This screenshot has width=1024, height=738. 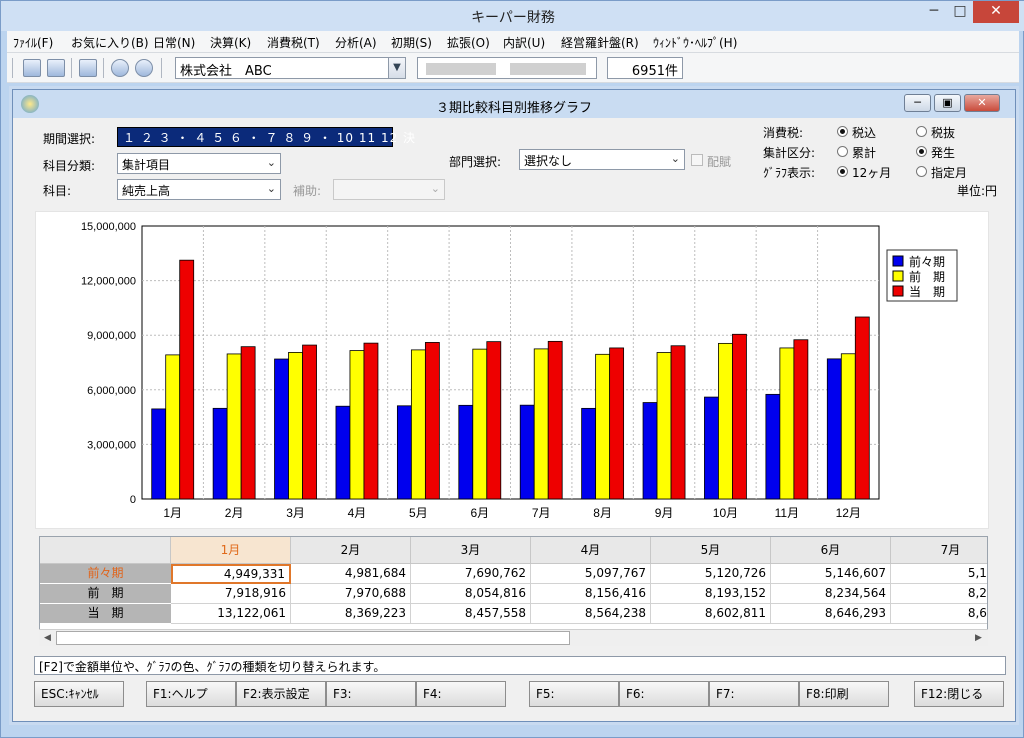 What do you see at coordinates (199, 189) in the screenshot?
I see `account-select: 純売上高 ⌄` at bounding box center [199, 189].